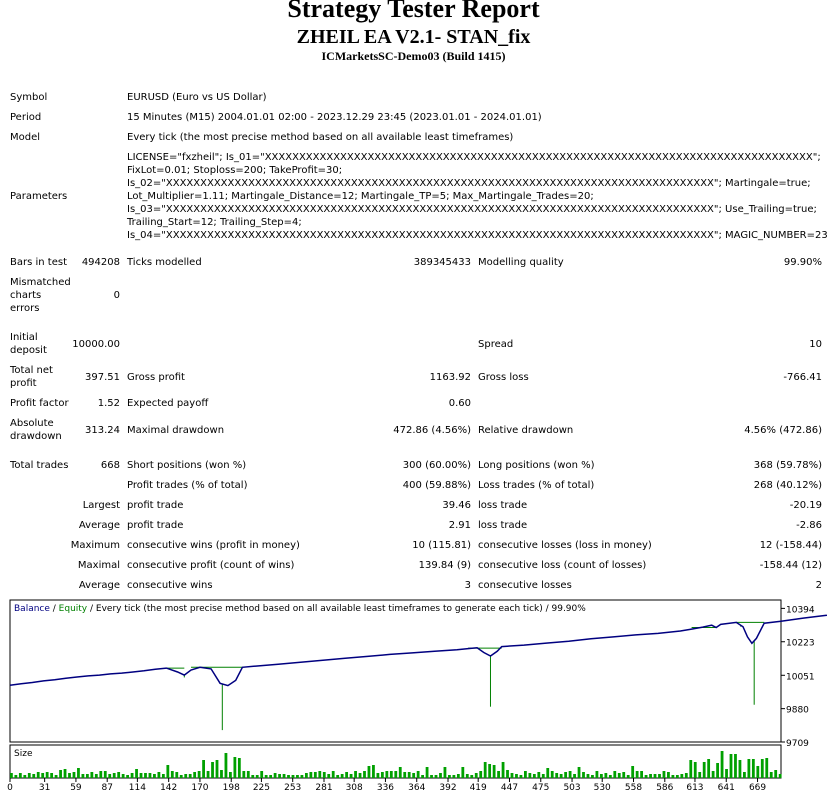 The width and height of the screenshot is (827, 791). What do you see at coordinates (176, 430) in the screenshot?
I see `maximal-drawdown-label: Maximal drawdown` at bounding box center [176, 430].